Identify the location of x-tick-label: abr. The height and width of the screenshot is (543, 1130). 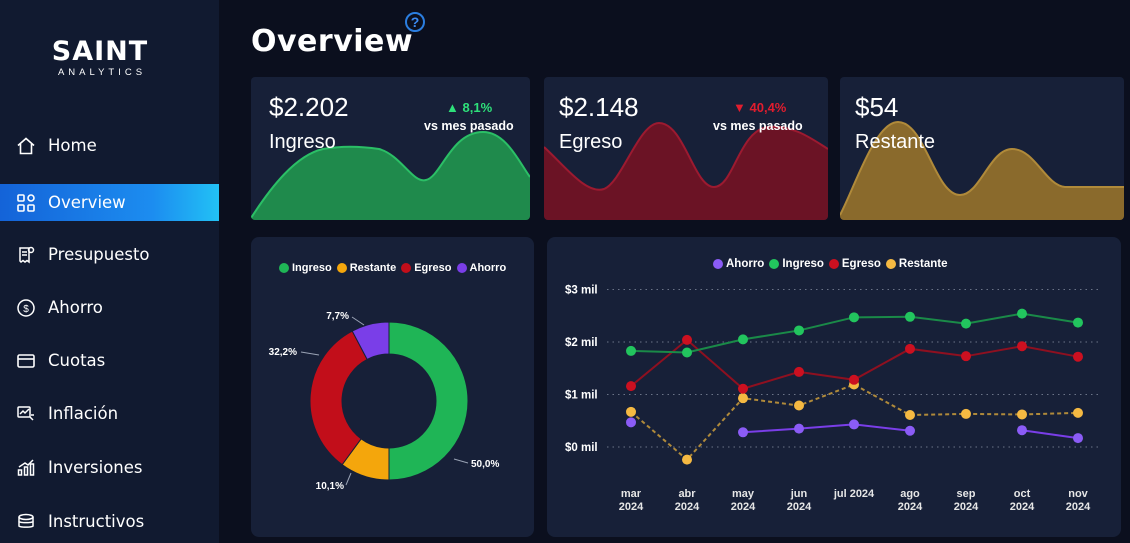
(687, 494).